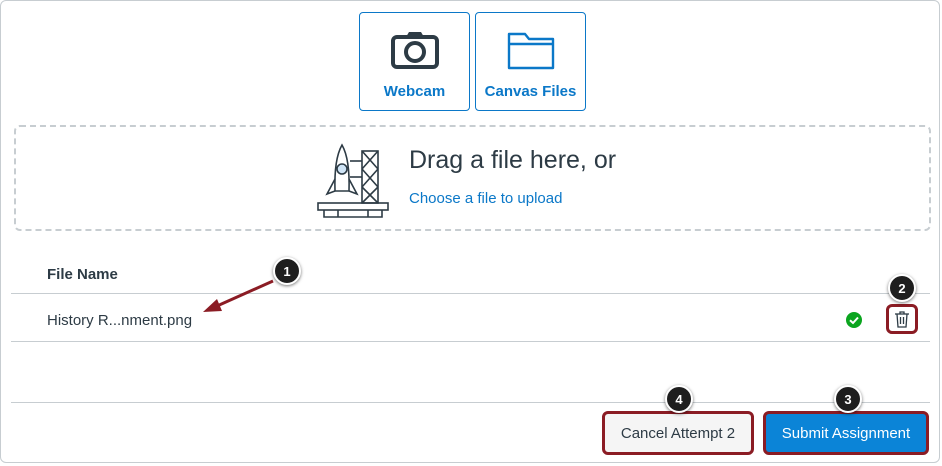 The image size is (942, 466). I want to click on callout-2: 2, so click(902, 288).